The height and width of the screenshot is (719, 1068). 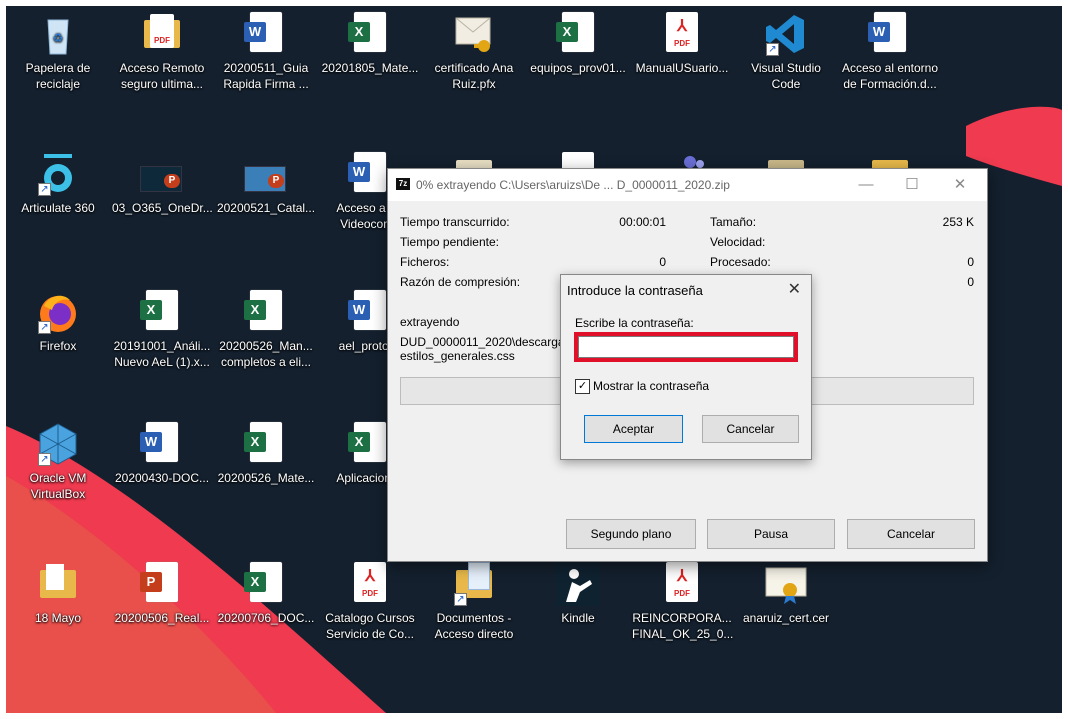 I want to click on sevenzip-icon: 7z, so click(x=403, y=184).